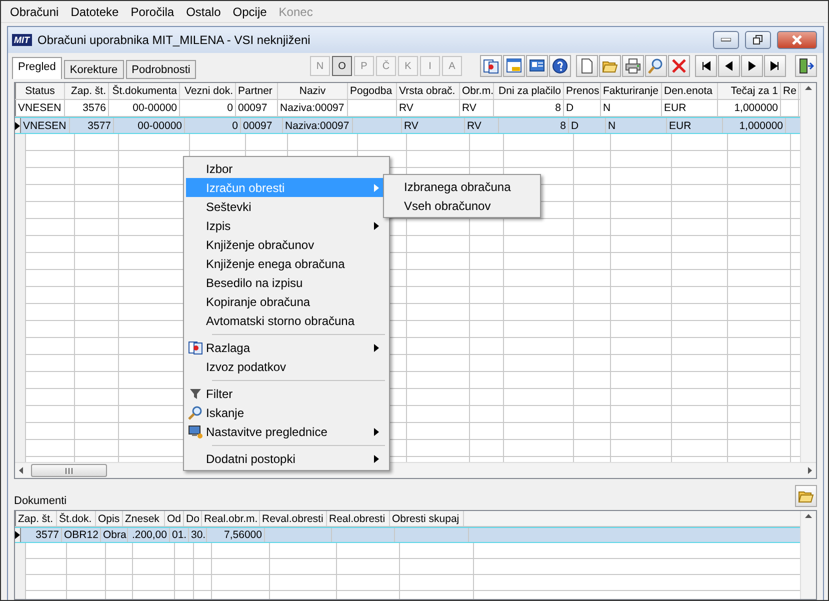 The height and width of the screenshot is (601, 829). What do you see at coordinates (706, 66) in the screenshot?
I see `first-record-button` at bounding box center [706, 66].